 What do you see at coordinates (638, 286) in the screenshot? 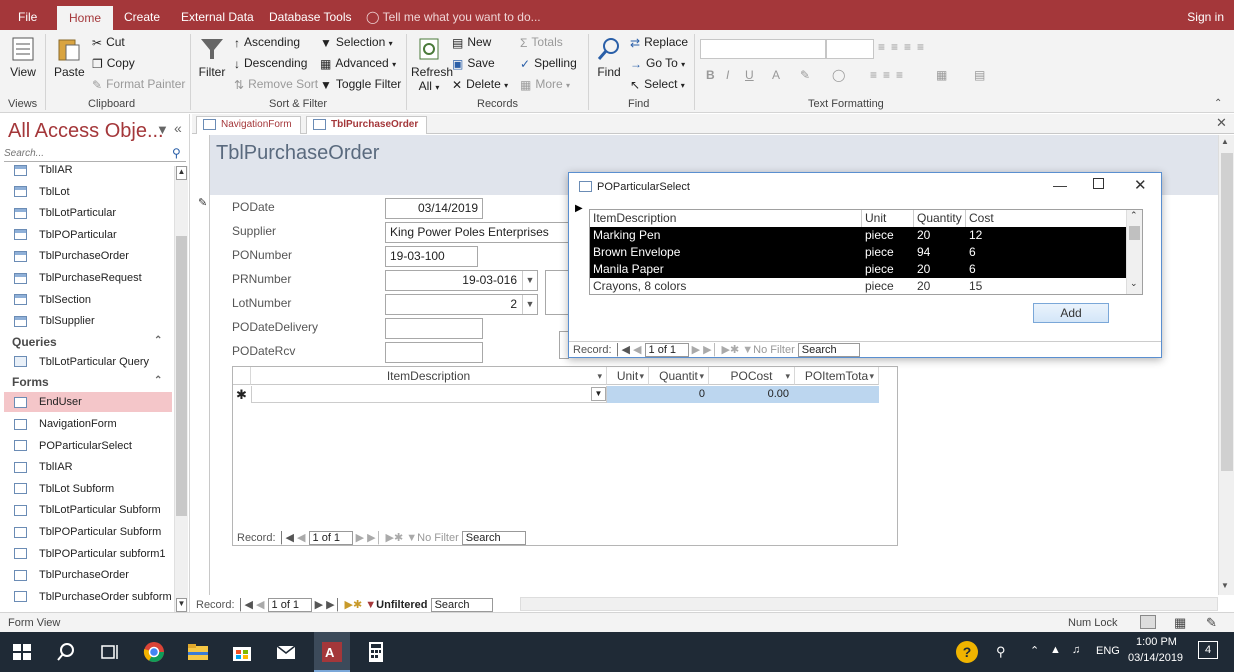
I see `grid-cell-item: Crayons, 8 colors` at bounding box center [638, 286].